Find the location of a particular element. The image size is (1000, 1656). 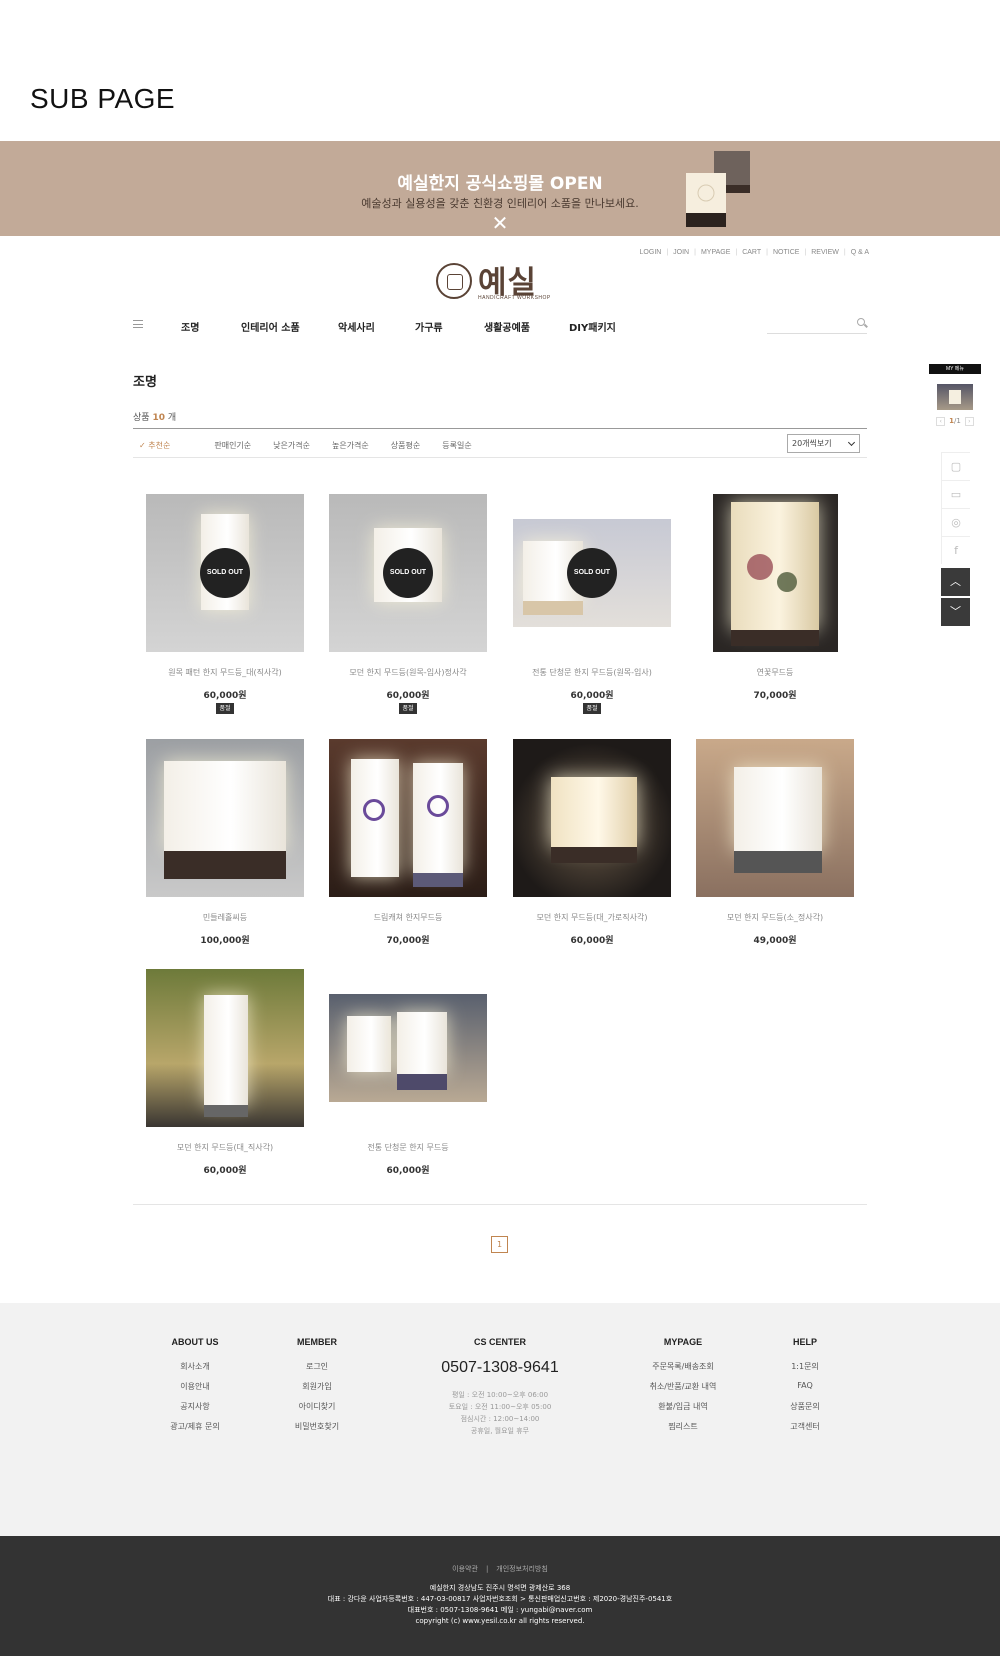

sort-review: 상품평순 is located at coordinates (405, 445).